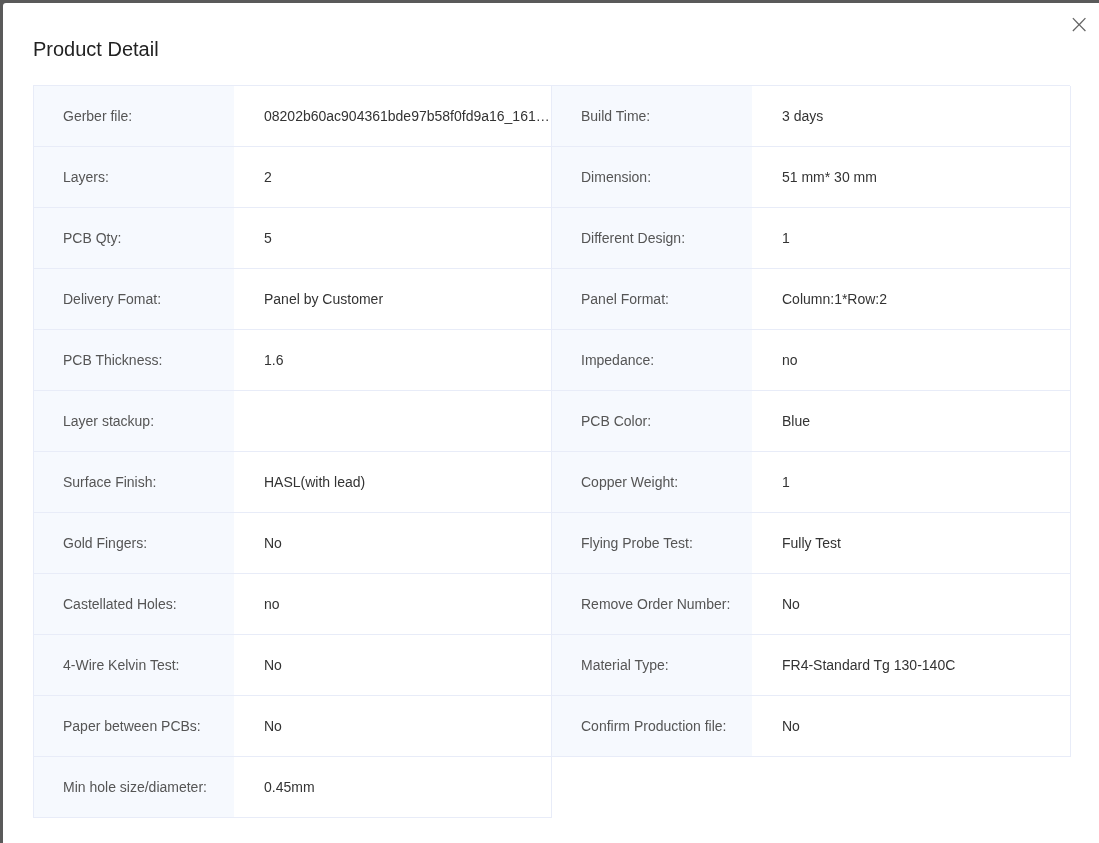  What do you see at coordinates (96, 49) in the screenshot?
I see `dialog-title: Product Detail` at bounding box center [96, 49].